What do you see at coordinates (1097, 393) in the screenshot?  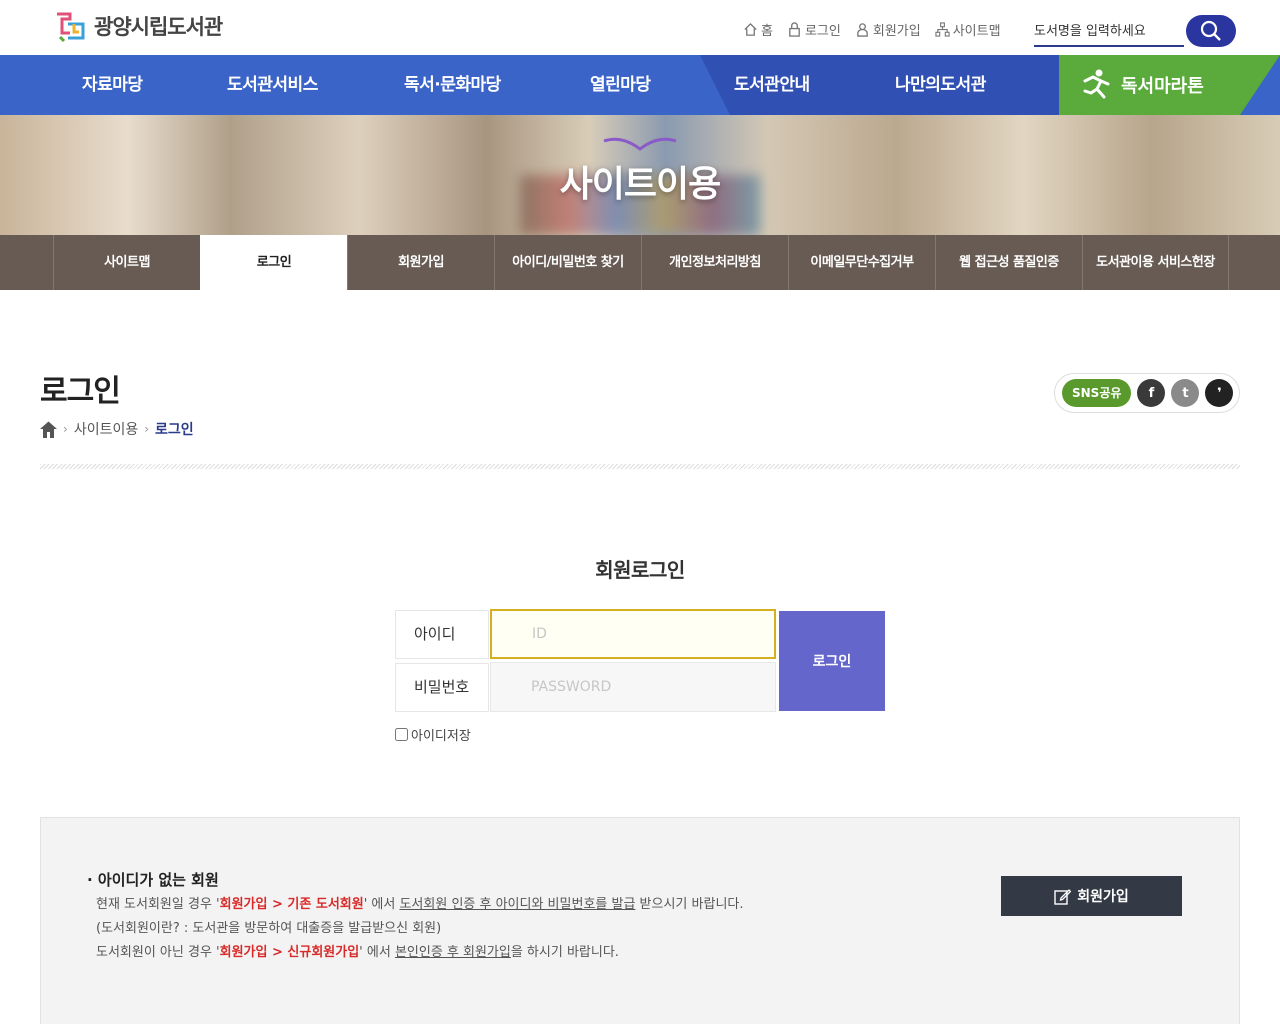 I see `sns-label: SNS공유` at bounding box center [1097, 393].